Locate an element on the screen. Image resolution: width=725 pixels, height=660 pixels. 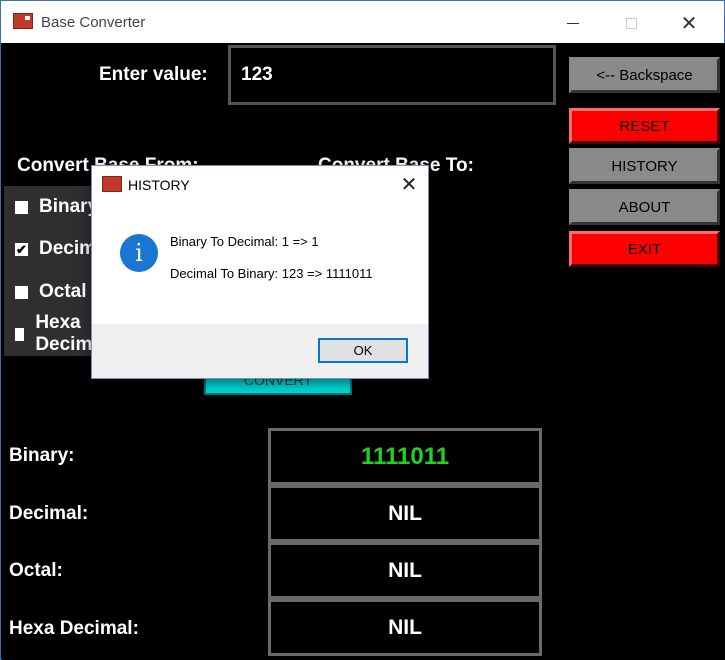
app-icon is located at coordinates (23, 21).